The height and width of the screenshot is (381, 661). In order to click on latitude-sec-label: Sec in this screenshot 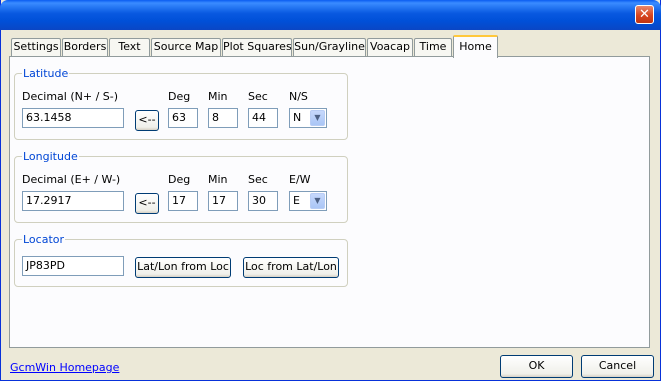, I will do `click(258, 96)`.